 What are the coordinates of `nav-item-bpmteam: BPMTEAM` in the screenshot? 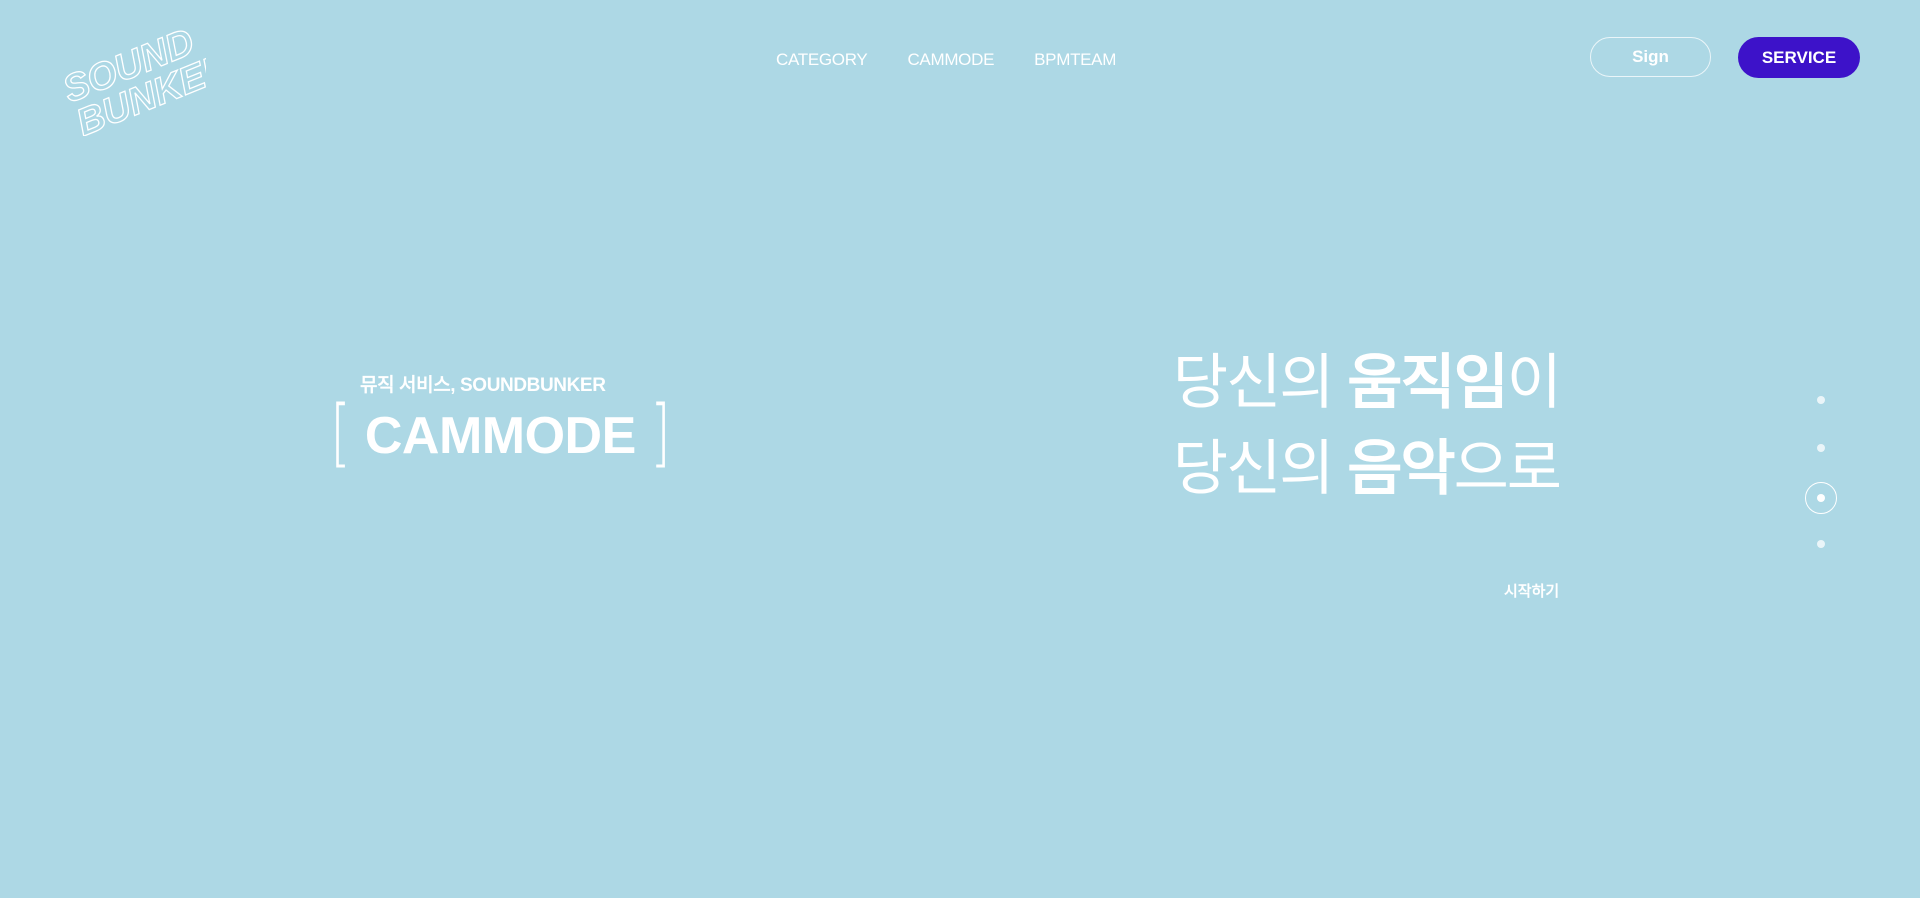 It's located at (1075, 60).